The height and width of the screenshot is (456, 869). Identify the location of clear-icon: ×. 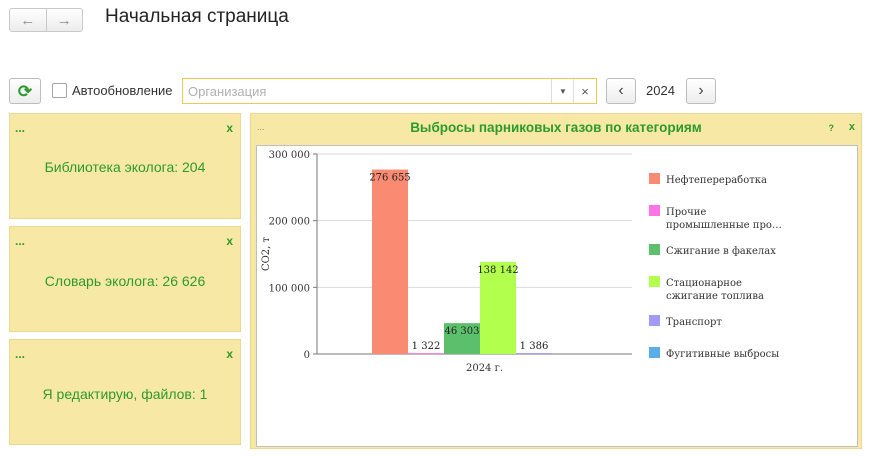
(584, 91).